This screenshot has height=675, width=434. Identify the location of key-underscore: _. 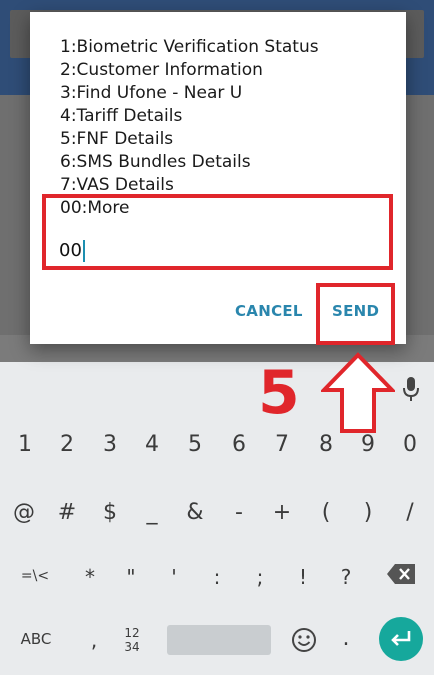
(152, 512).